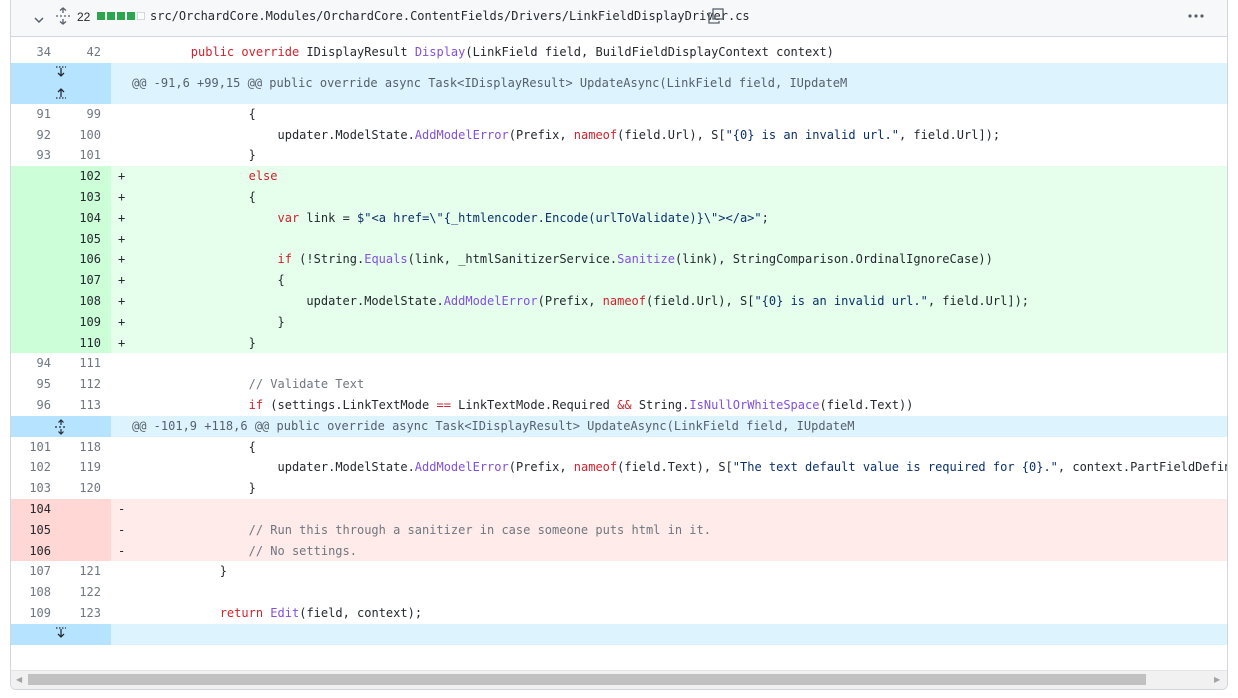  Describe the element at coordinates (86, 447) in the screenshot. I see `new-line-number: 118` at that location.